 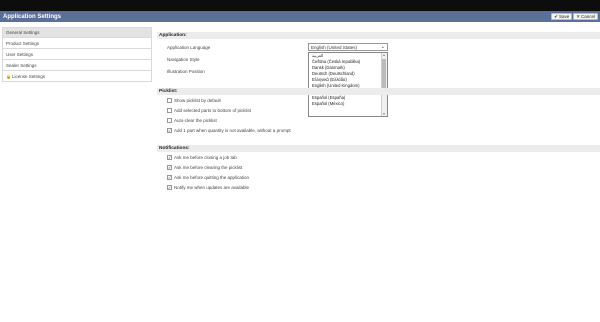 I want to click on section-picklist: Picklist:, so click(x=378, y=91).